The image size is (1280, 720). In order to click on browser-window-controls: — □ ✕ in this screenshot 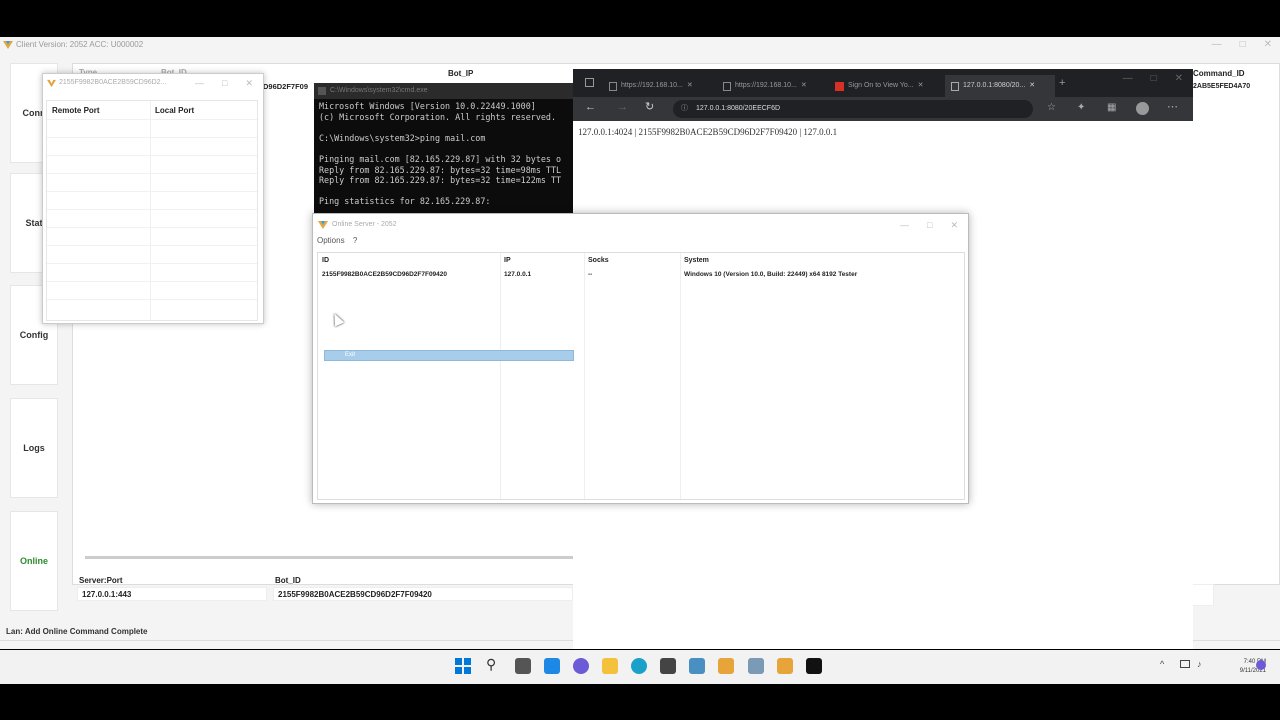, I will do `click(1153, 78)`.